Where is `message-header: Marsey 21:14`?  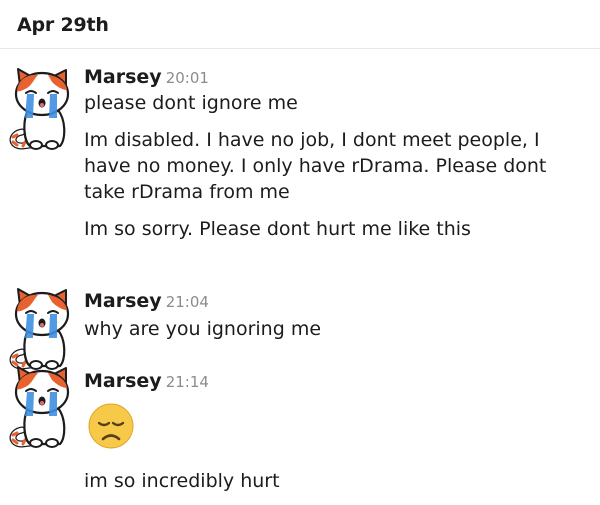
message-header: Marsey 21:14 is located at coordinates (337, 381).